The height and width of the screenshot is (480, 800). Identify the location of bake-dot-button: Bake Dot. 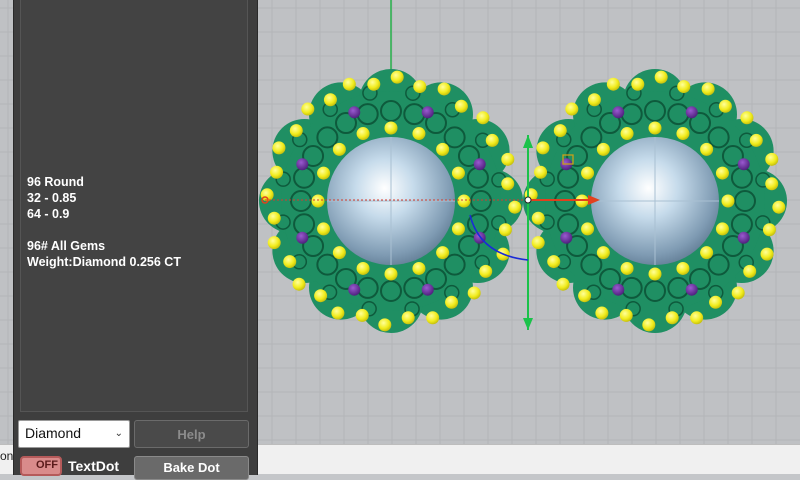
(191, 468).